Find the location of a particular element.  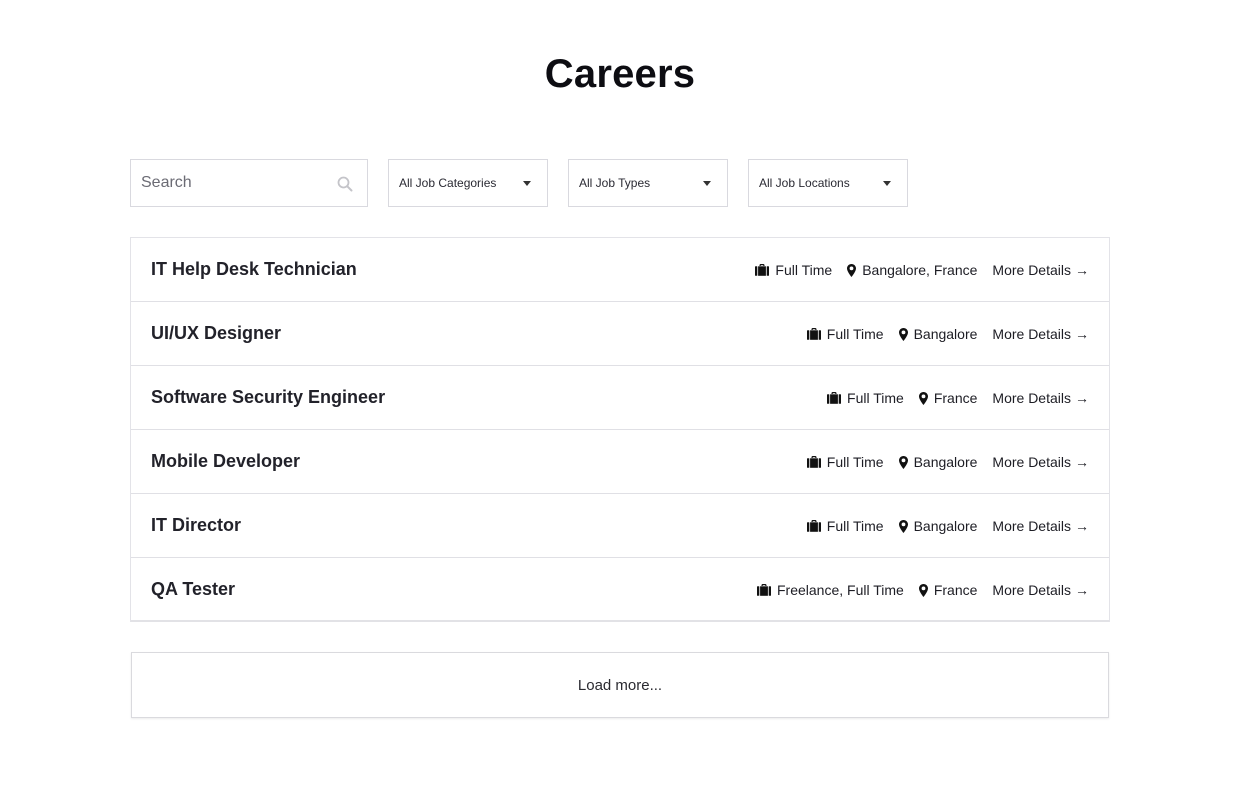

job-title: UI/UX Designer is located at coordinates (216, 333).